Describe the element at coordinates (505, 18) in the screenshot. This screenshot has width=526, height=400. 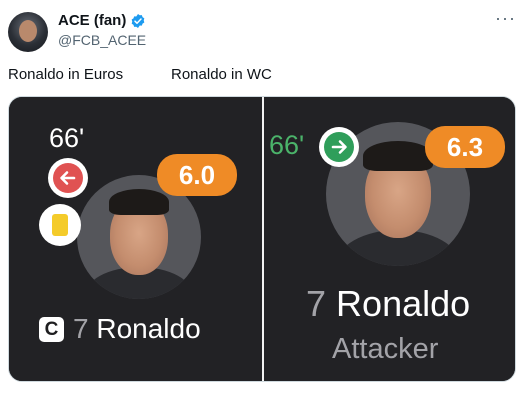
I see `more-options-icon: ···` at that location.